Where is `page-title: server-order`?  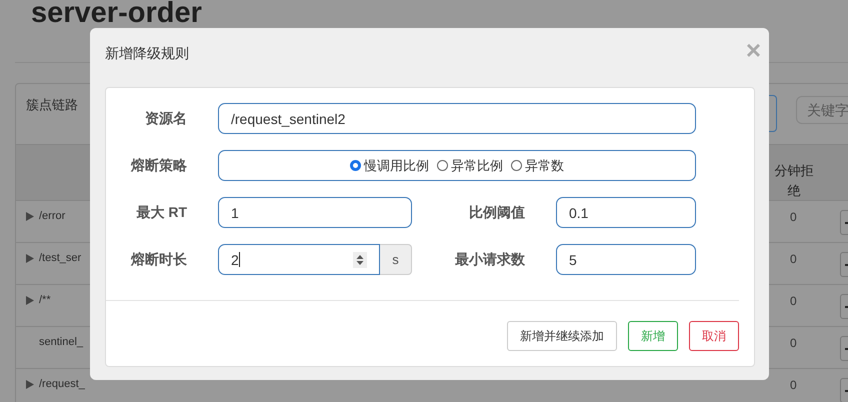 page-title: server-order is located at coordinates (116, 13).